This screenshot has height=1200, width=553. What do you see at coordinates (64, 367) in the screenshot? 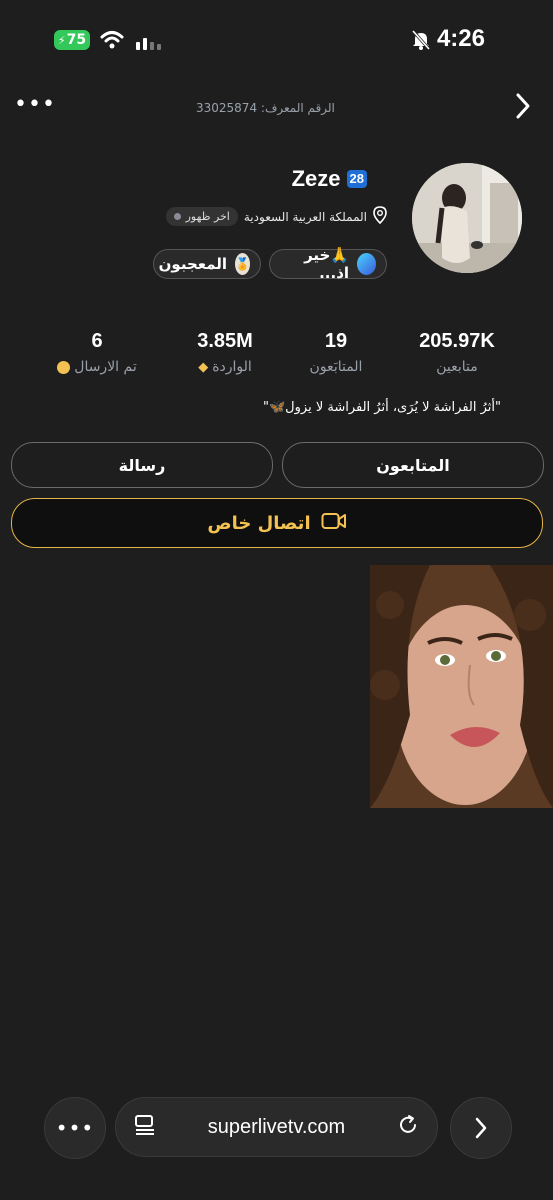
I see `coin-icon` at bounding box center [64, 367].